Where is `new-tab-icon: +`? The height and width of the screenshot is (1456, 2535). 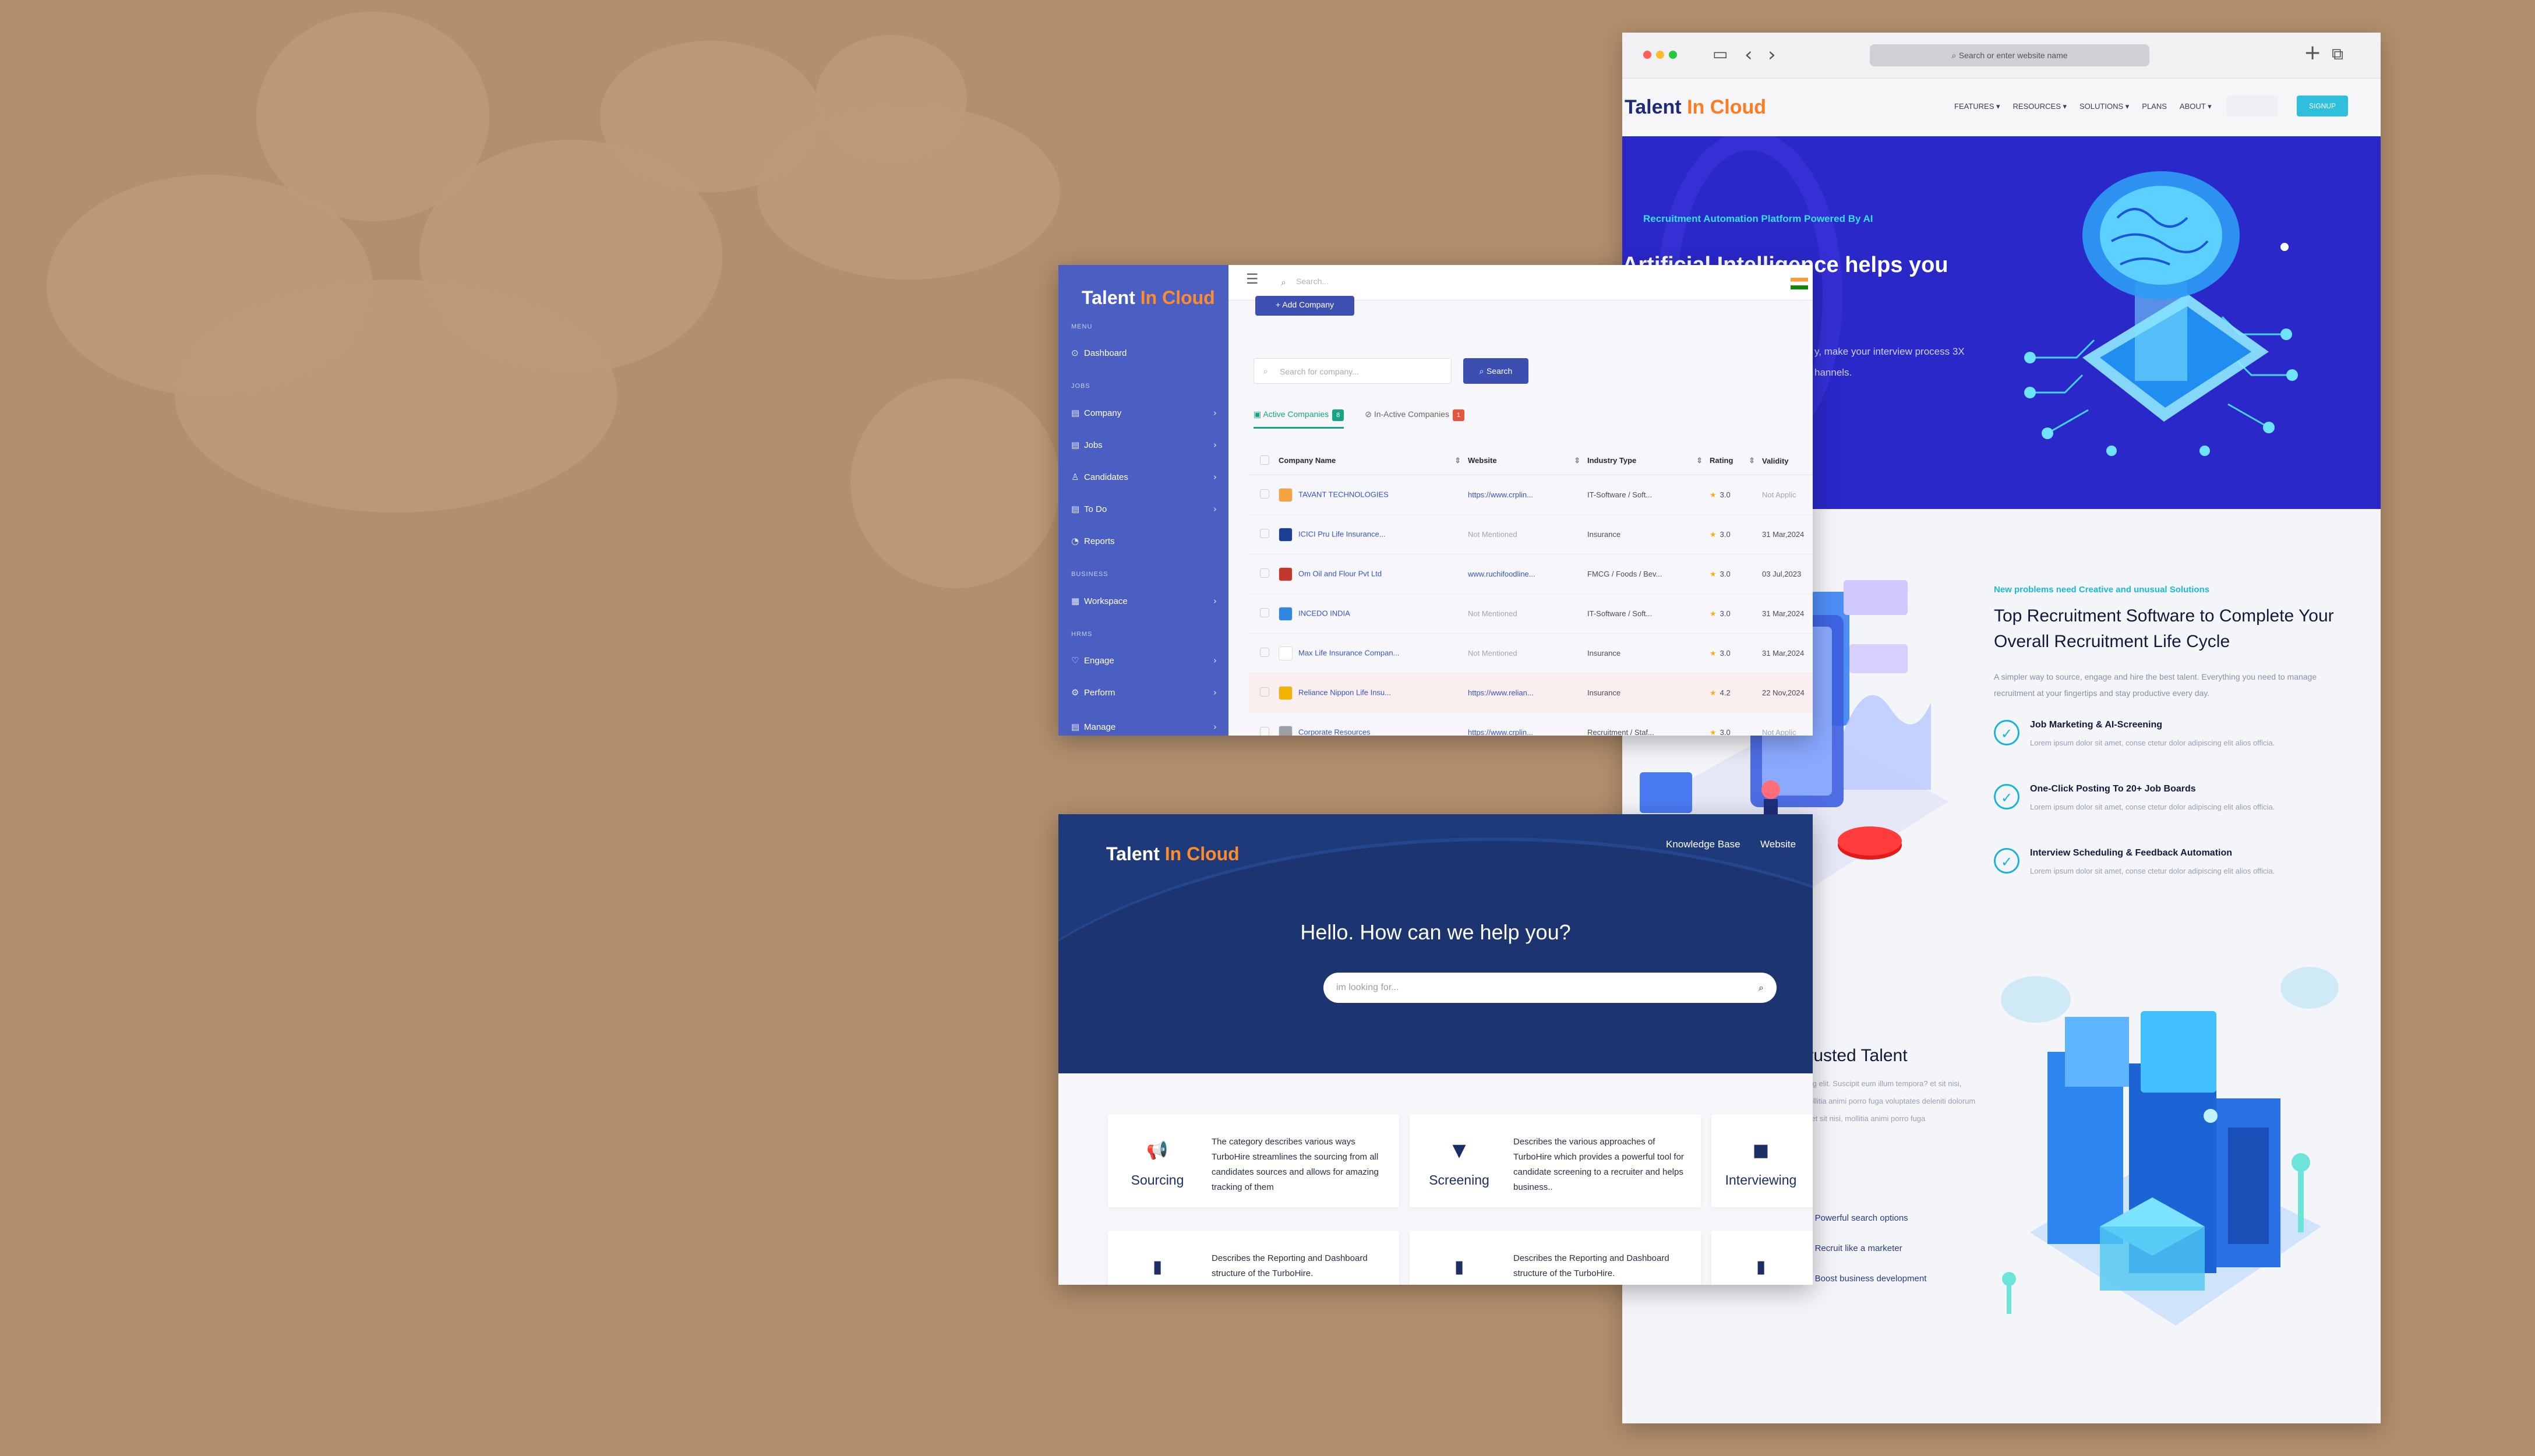 new-tab-icon: + is located at coordinates (2312, 53).